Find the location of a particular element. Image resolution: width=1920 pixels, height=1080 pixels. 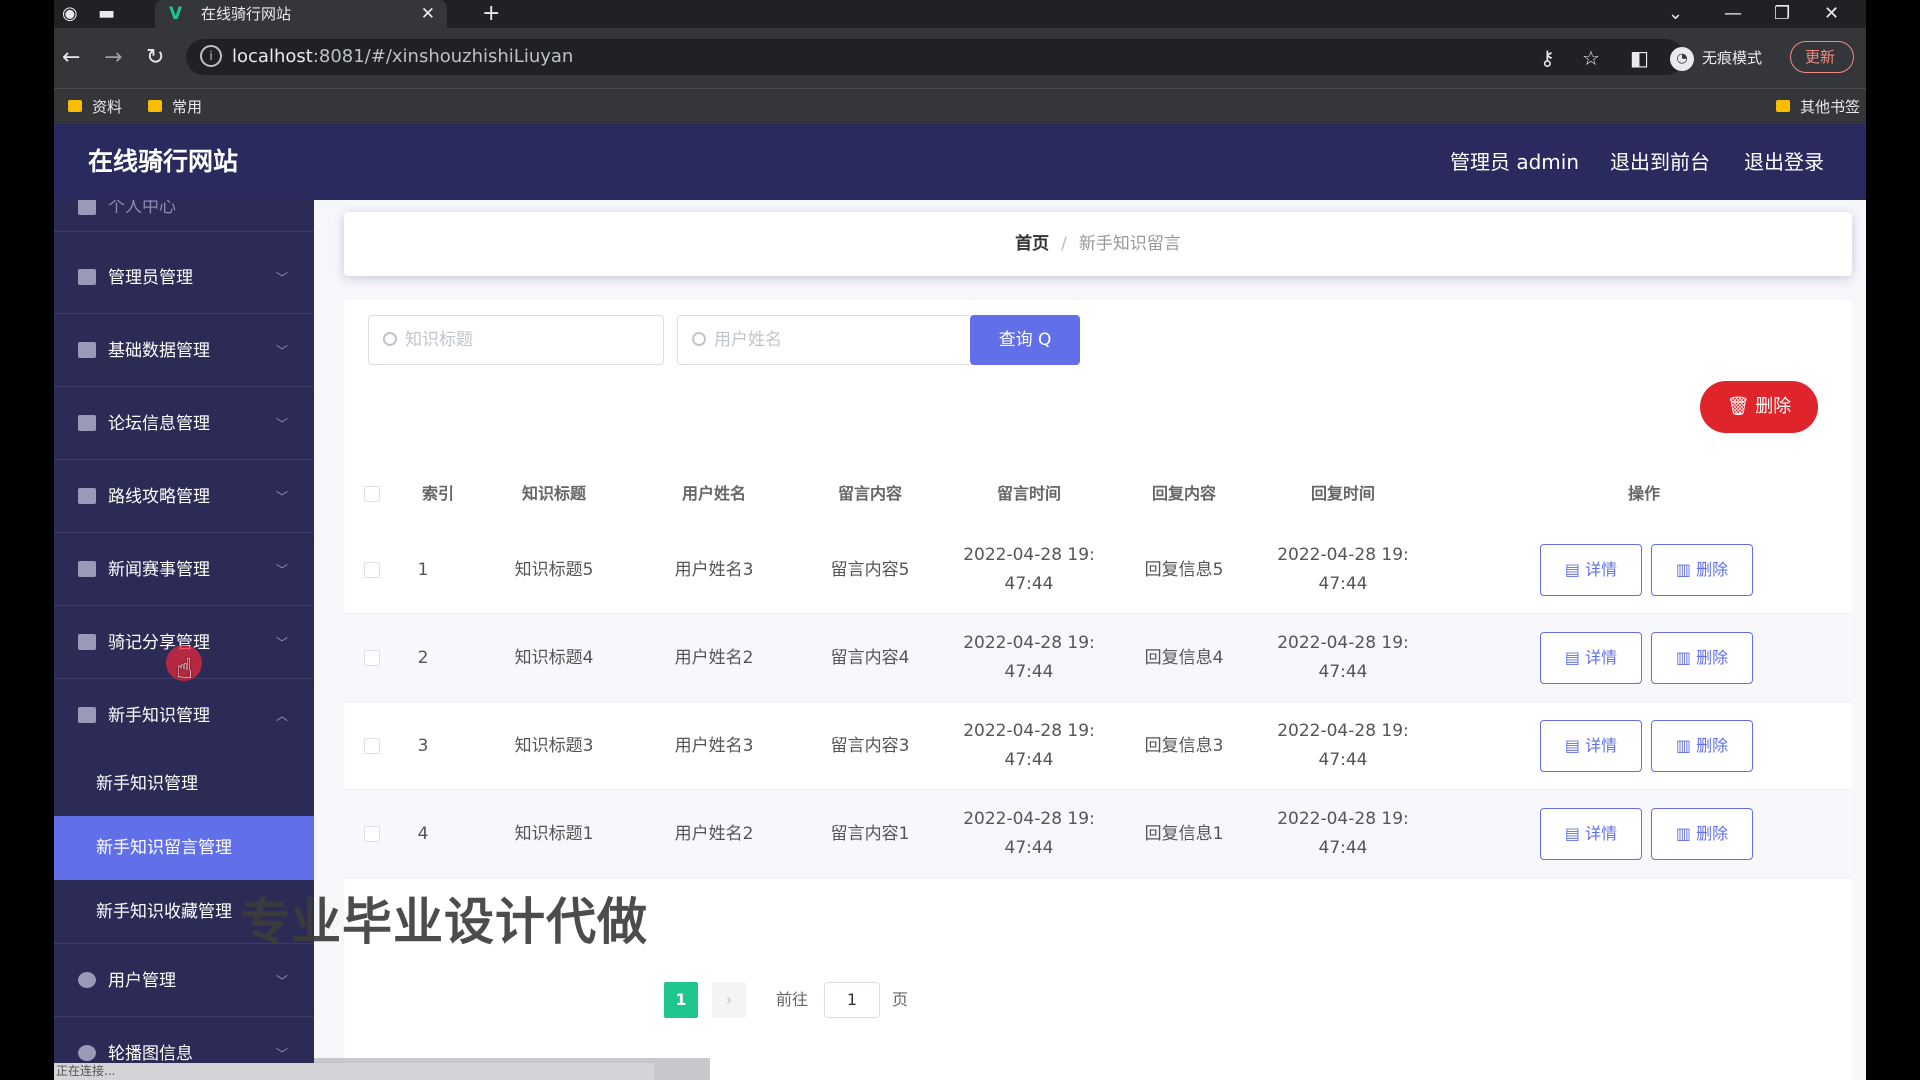

col-time: 留言时间 is located at coordinates (1028, 493).